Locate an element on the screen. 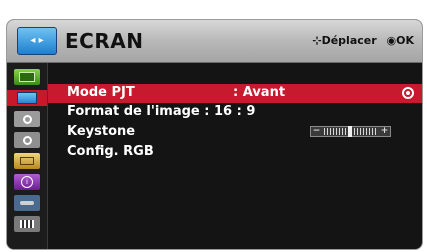 This screenshot has width=427, height=252. menu-item-mode-pjt: Mode PJT : Avant is located at coordinates (235, 93).